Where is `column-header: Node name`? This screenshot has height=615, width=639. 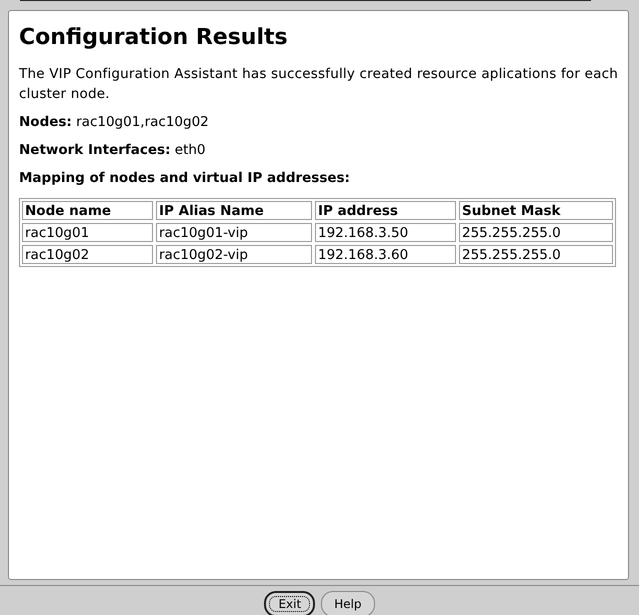 column-header: Node name is located at coordinates (87, 210).